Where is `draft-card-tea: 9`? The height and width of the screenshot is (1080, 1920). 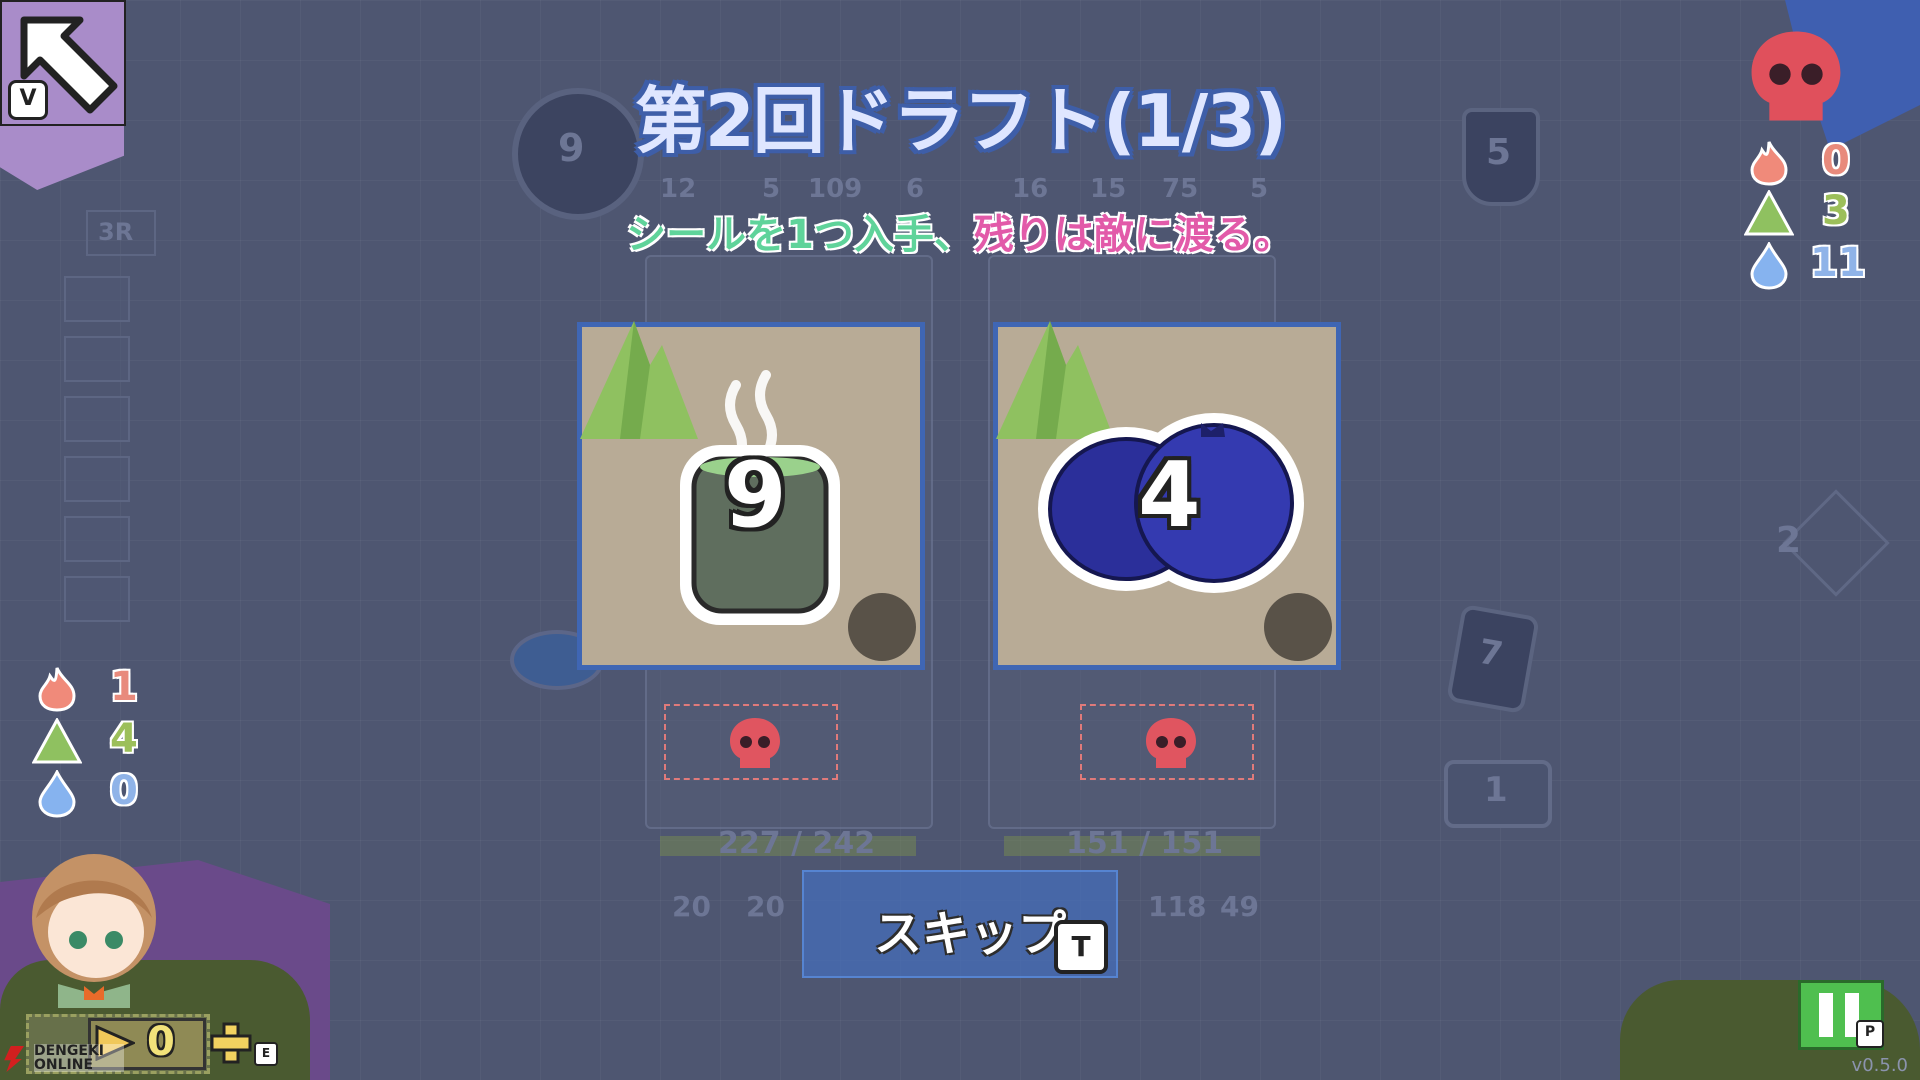 draft-card-tea: 9 is located at coordinates (751, 495).